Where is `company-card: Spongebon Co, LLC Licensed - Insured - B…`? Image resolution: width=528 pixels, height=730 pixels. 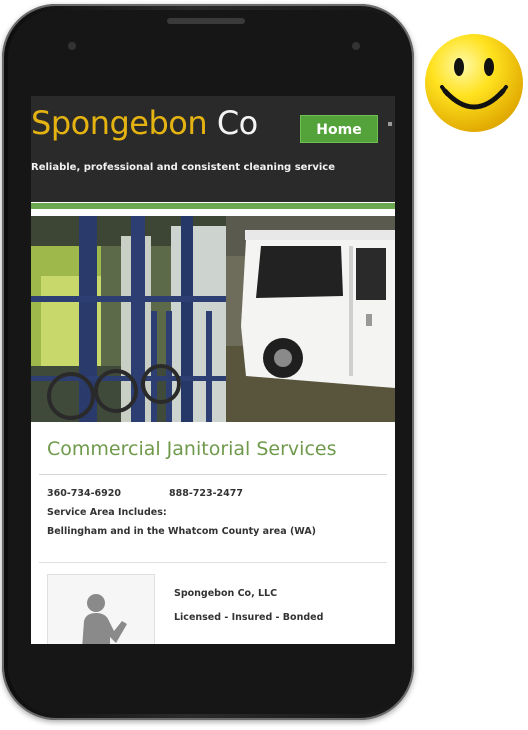
company-card: Spongebon Co, LLC Licensed - Insured - B… is located at coordinates (213, 609).